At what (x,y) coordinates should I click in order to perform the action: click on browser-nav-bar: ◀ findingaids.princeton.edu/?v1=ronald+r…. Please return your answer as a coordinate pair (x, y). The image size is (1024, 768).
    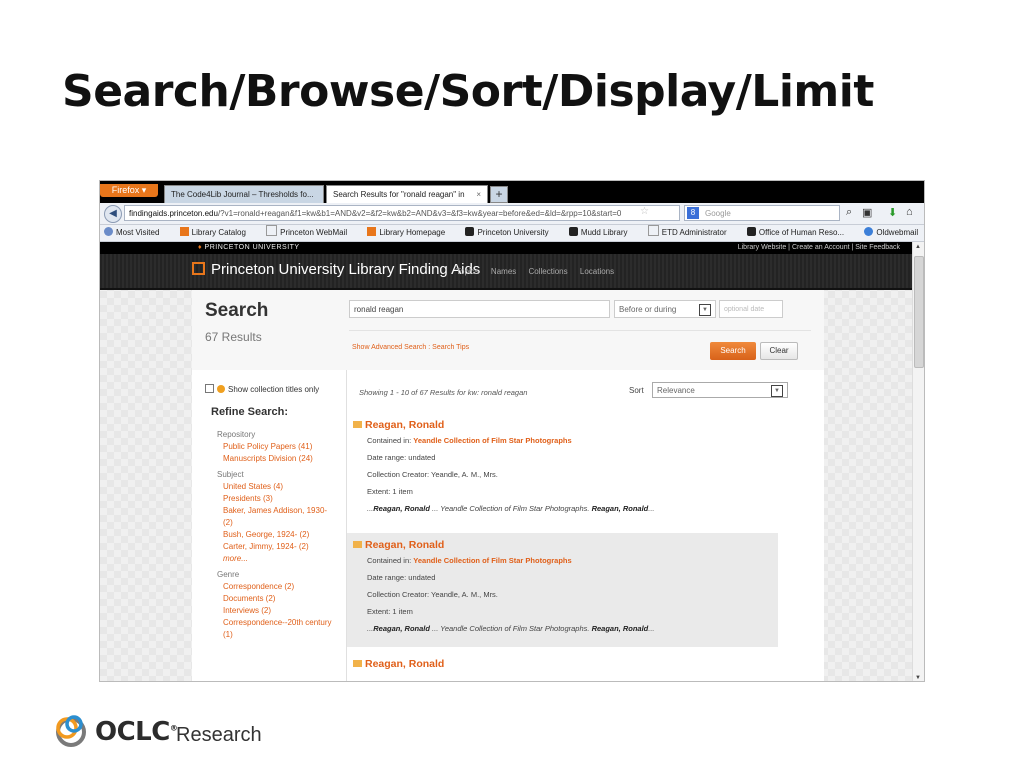
    Looking at the image, I should click on (512, 214).